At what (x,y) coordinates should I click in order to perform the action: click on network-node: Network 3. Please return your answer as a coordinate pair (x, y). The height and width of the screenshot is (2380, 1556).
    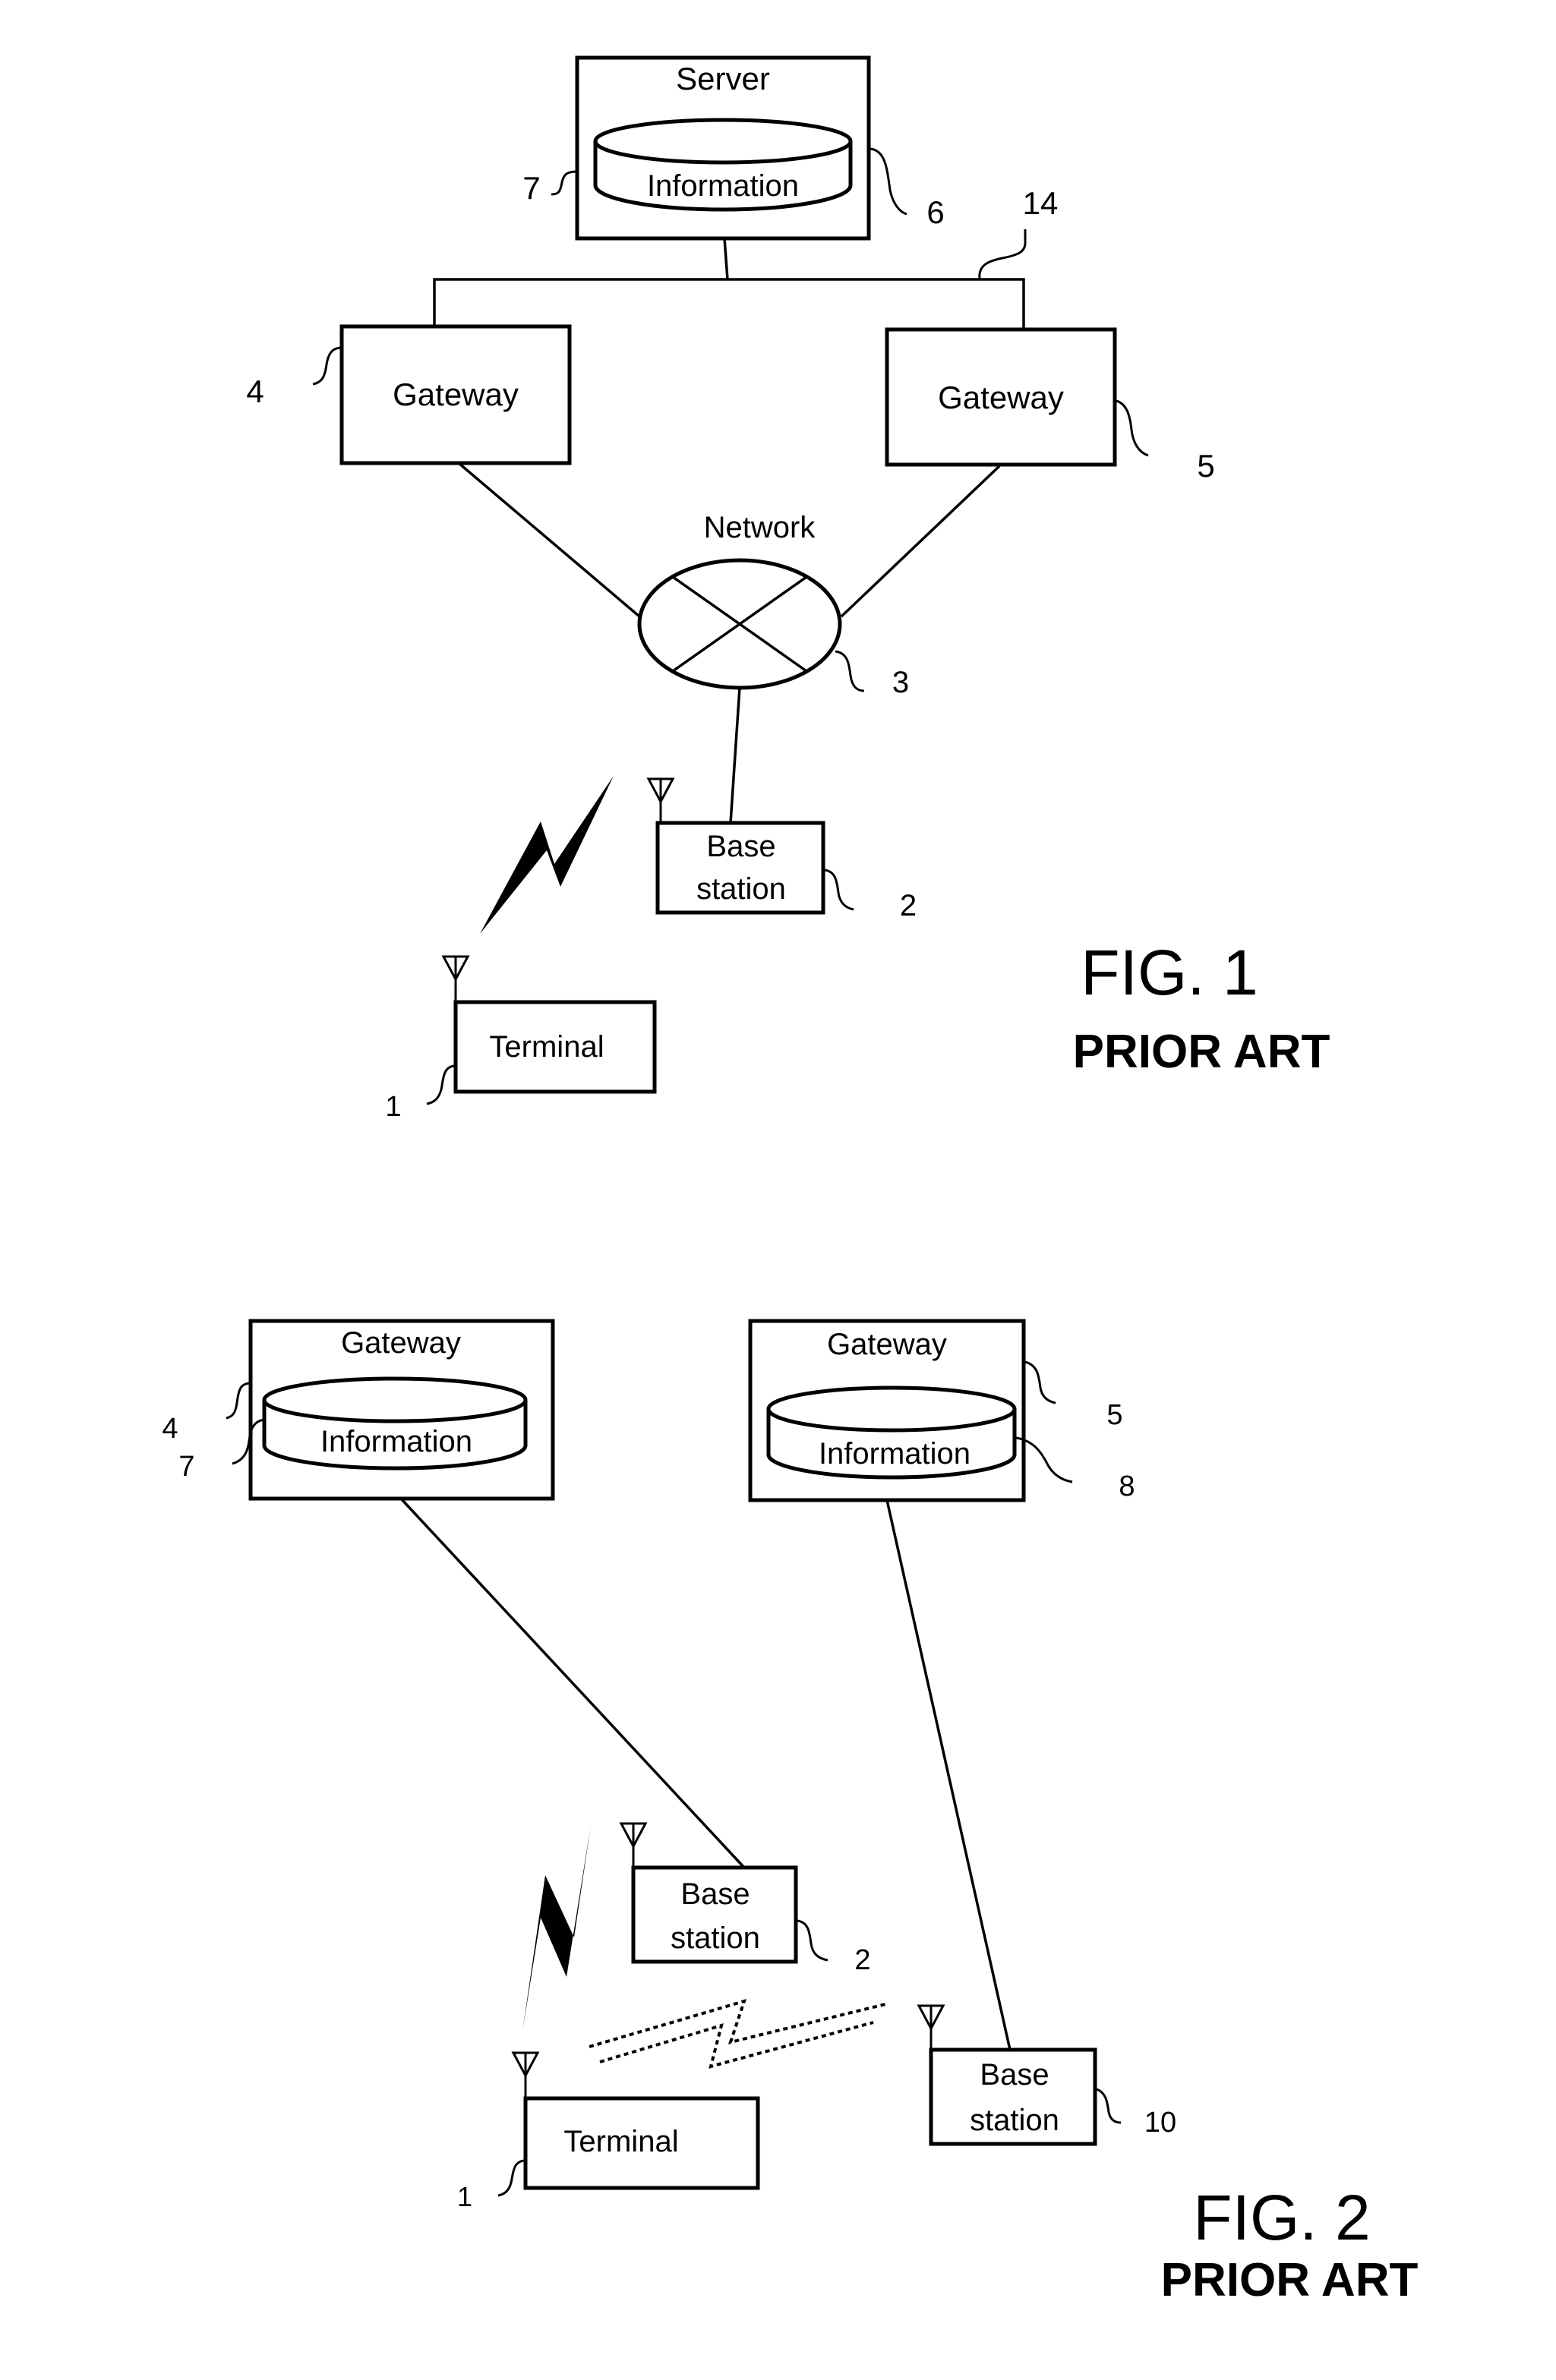
    Looking at the image, I should click on (729, 643).